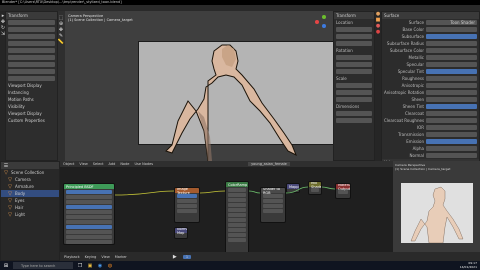 Image resolution: width=480 pixels, height=270 pixels. What do you see at coordinates (21, 99) in the screenshot?
I see `panel-item-label: Motion Paths` at bounding box center [21, 99].